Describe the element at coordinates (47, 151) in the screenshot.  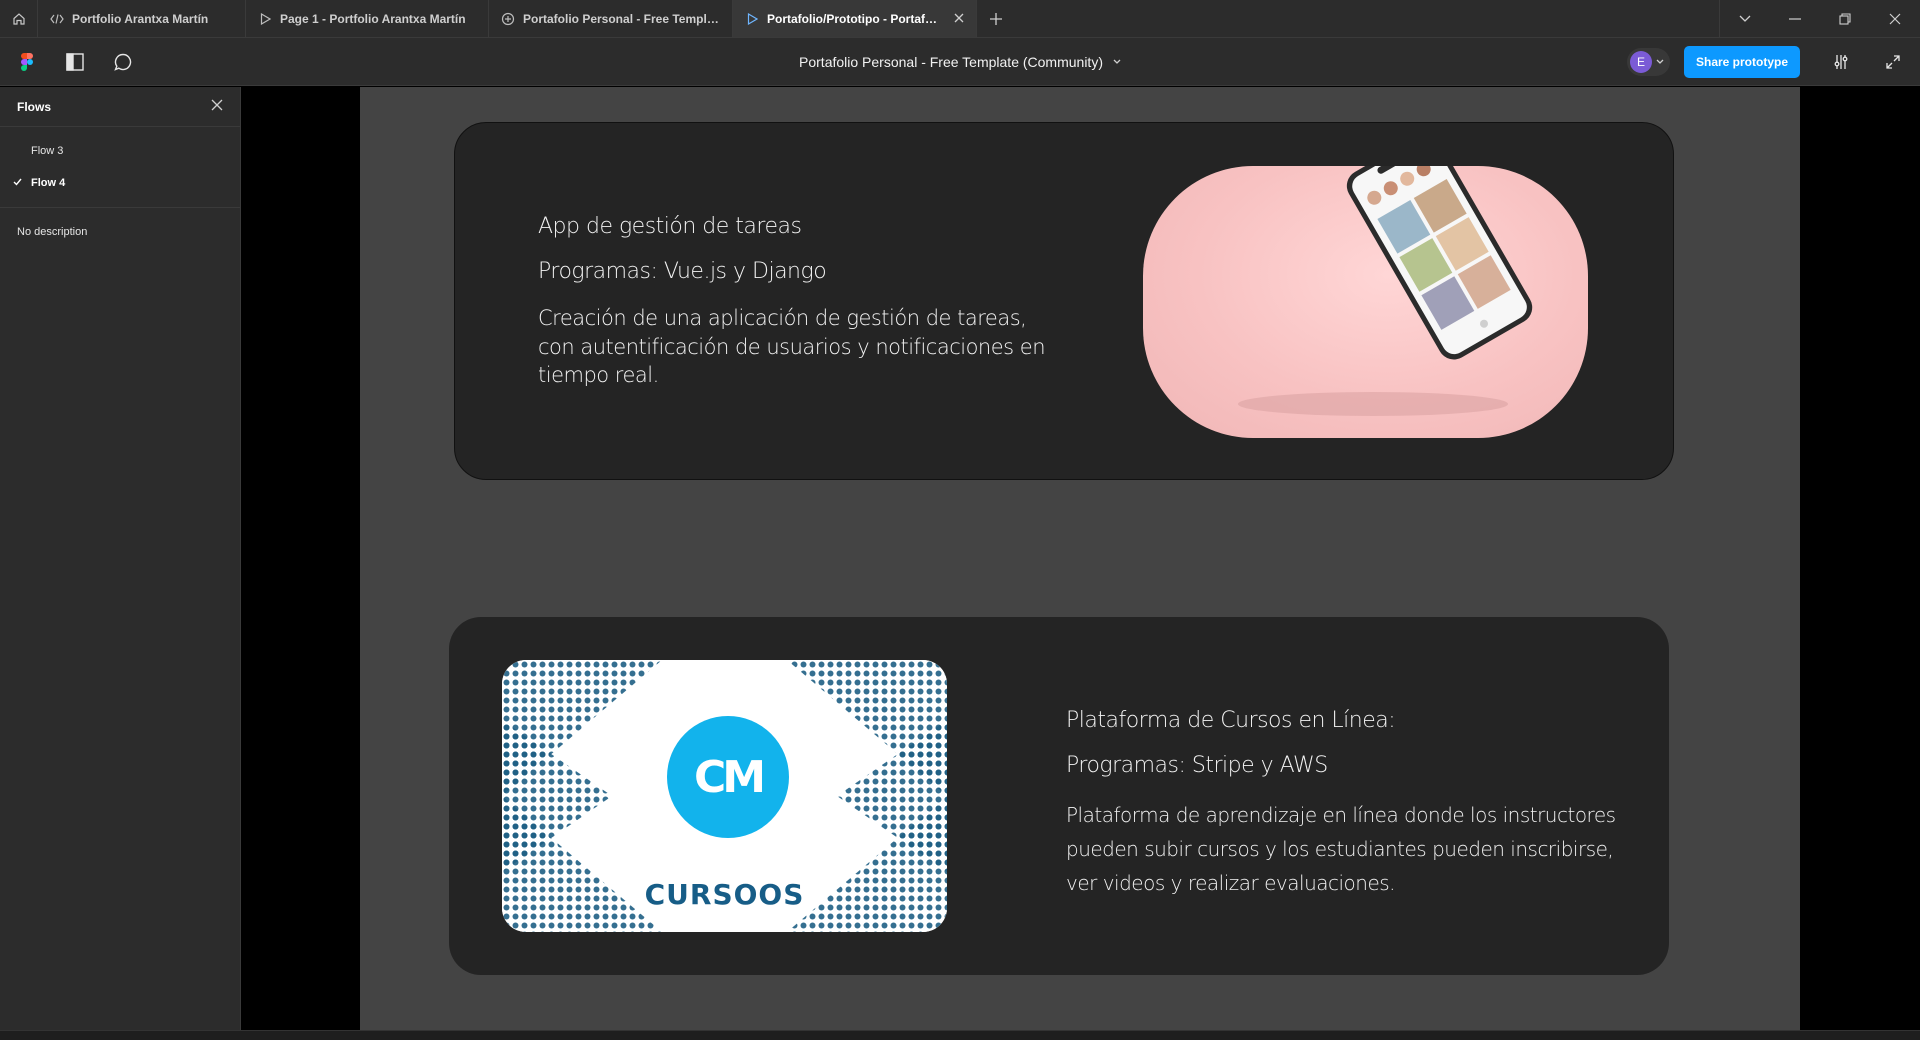
I see `flow-label: Flow 3` at that location.